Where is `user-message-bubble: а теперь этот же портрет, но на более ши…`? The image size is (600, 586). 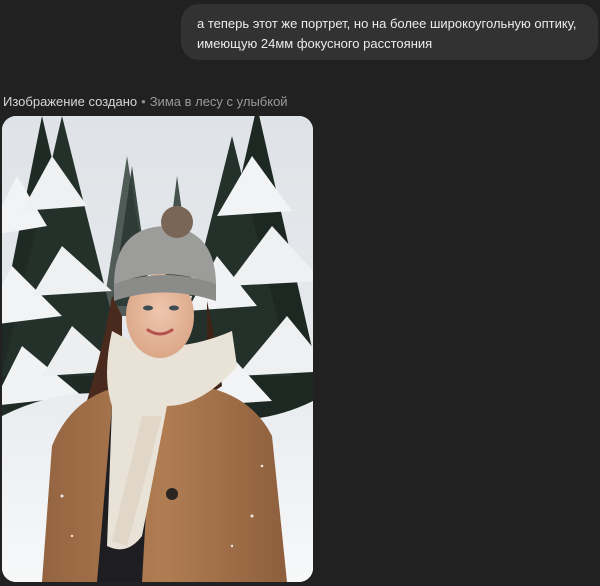 user-message-bubble: а теперь этот же портрет, но на более ши… is located at coordinates (389, 32).